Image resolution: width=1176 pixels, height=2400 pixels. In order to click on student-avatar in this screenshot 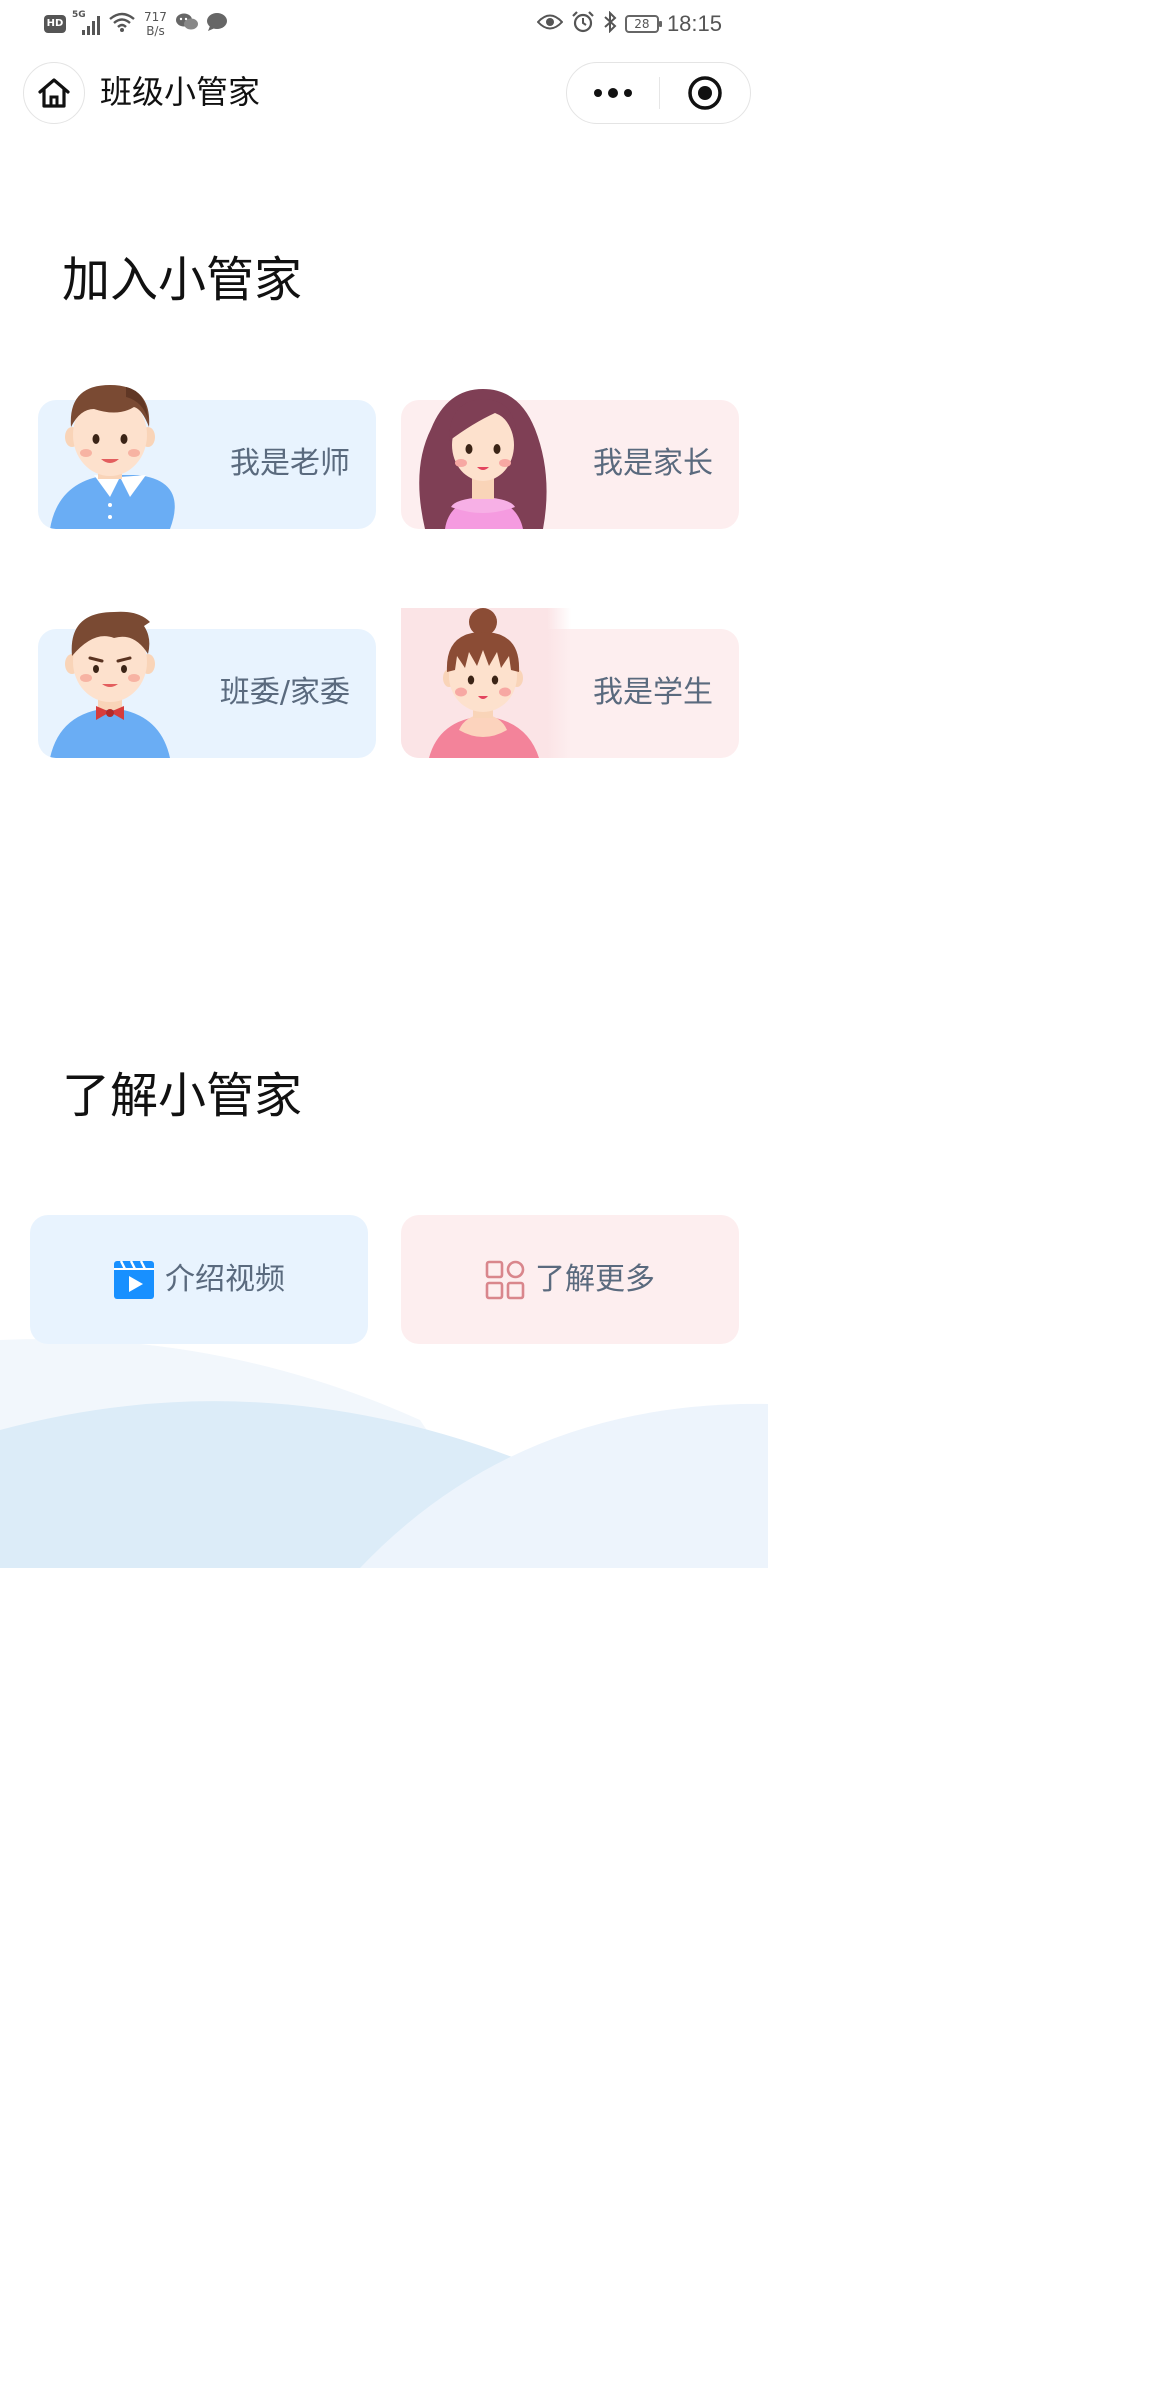, I will do `click(486, 683)`.